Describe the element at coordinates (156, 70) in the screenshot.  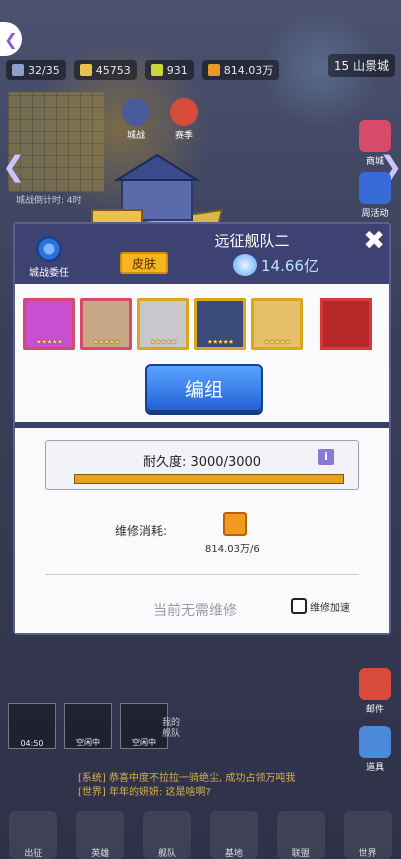
I see `gem-icon` at that location.